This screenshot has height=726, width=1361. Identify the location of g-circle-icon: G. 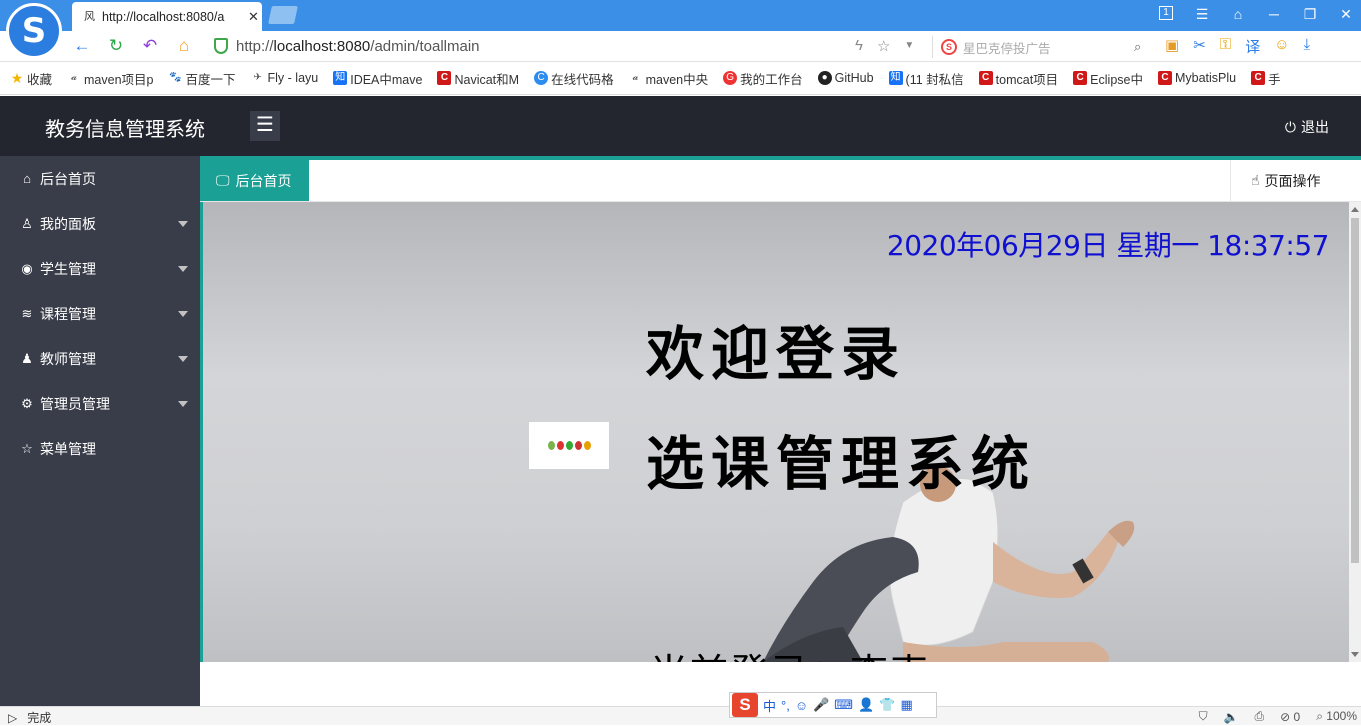
(730, 78).